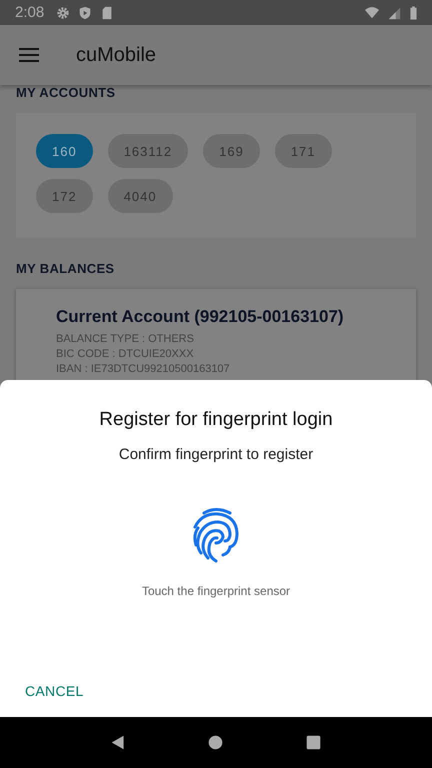 The height and width of the screenshot is (768, 432). I want to click on account-detail: BALANCE TYPE : OTHERS, so click(125, 339).